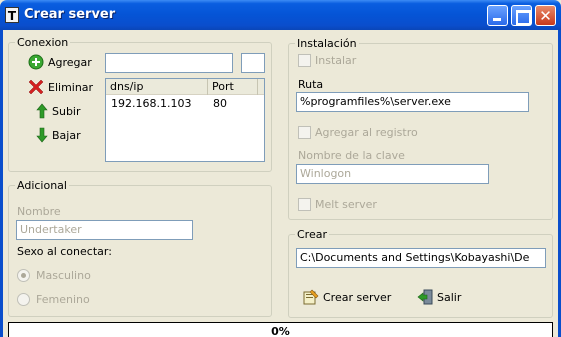 The image size is (561, 337). Describe the element at coordinates (23, 275) in the screenshot. I see `masculino-radio` at that location.